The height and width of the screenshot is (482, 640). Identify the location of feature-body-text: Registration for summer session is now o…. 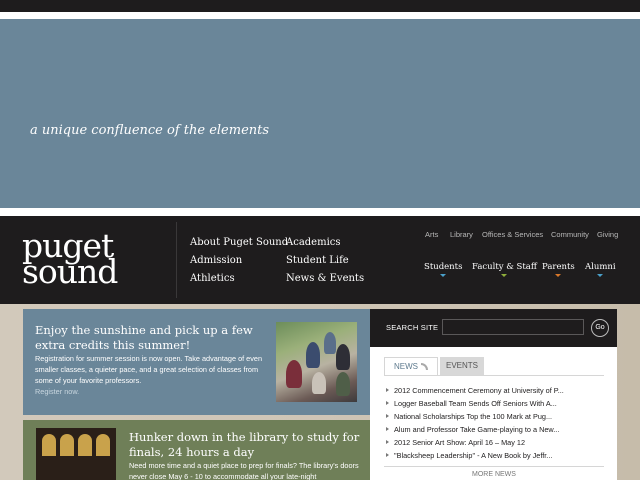
(149, 369).